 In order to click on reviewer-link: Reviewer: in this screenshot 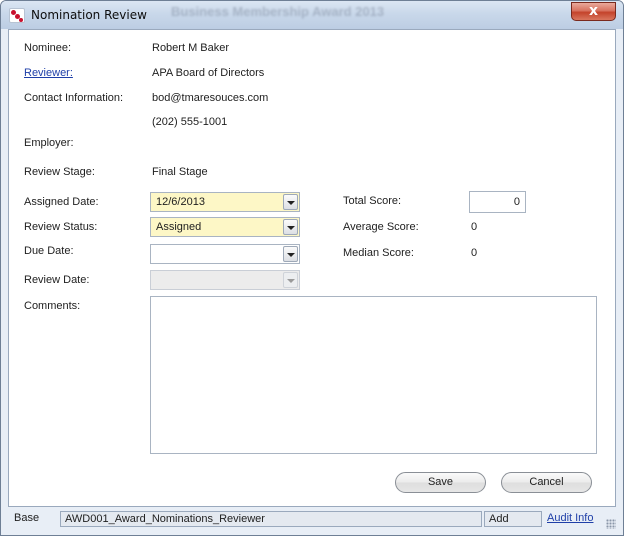, I will do `click(48, 73)`.